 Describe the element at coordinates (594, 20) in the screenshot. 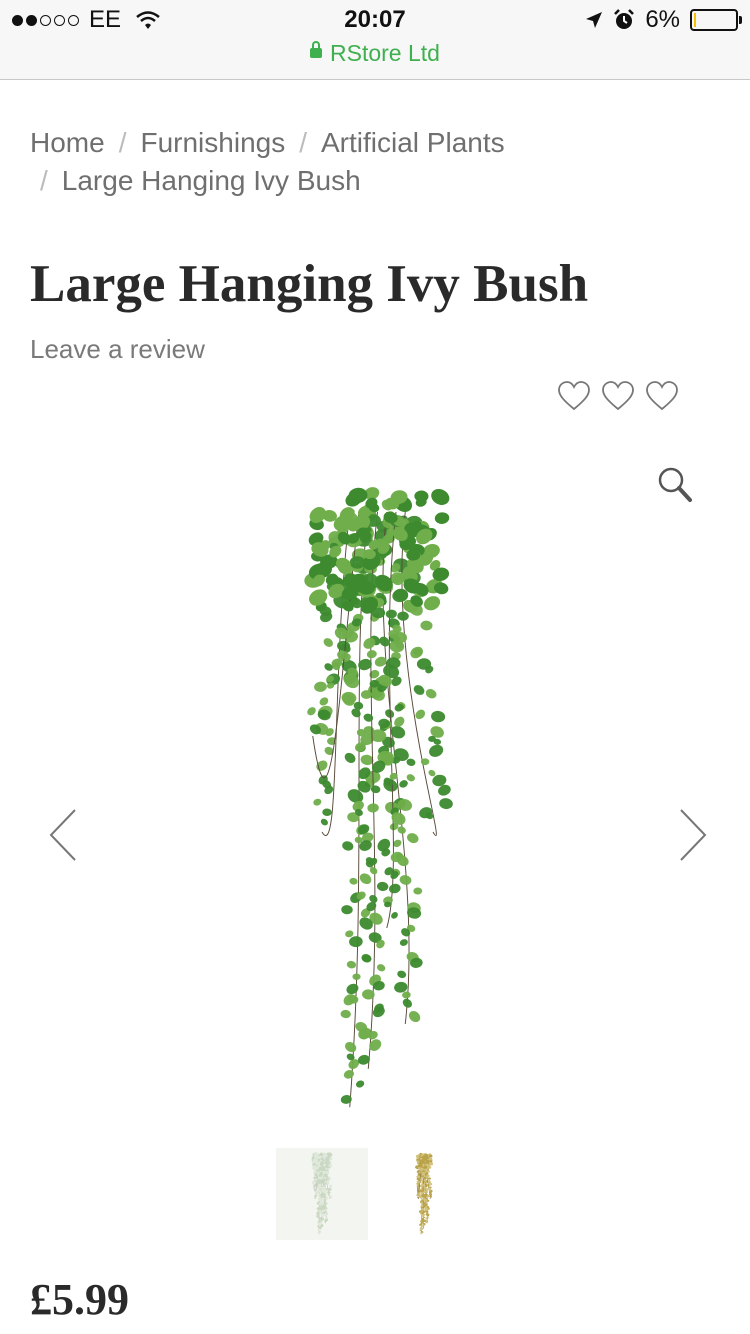

I see `location-arrow-icon` at that location.